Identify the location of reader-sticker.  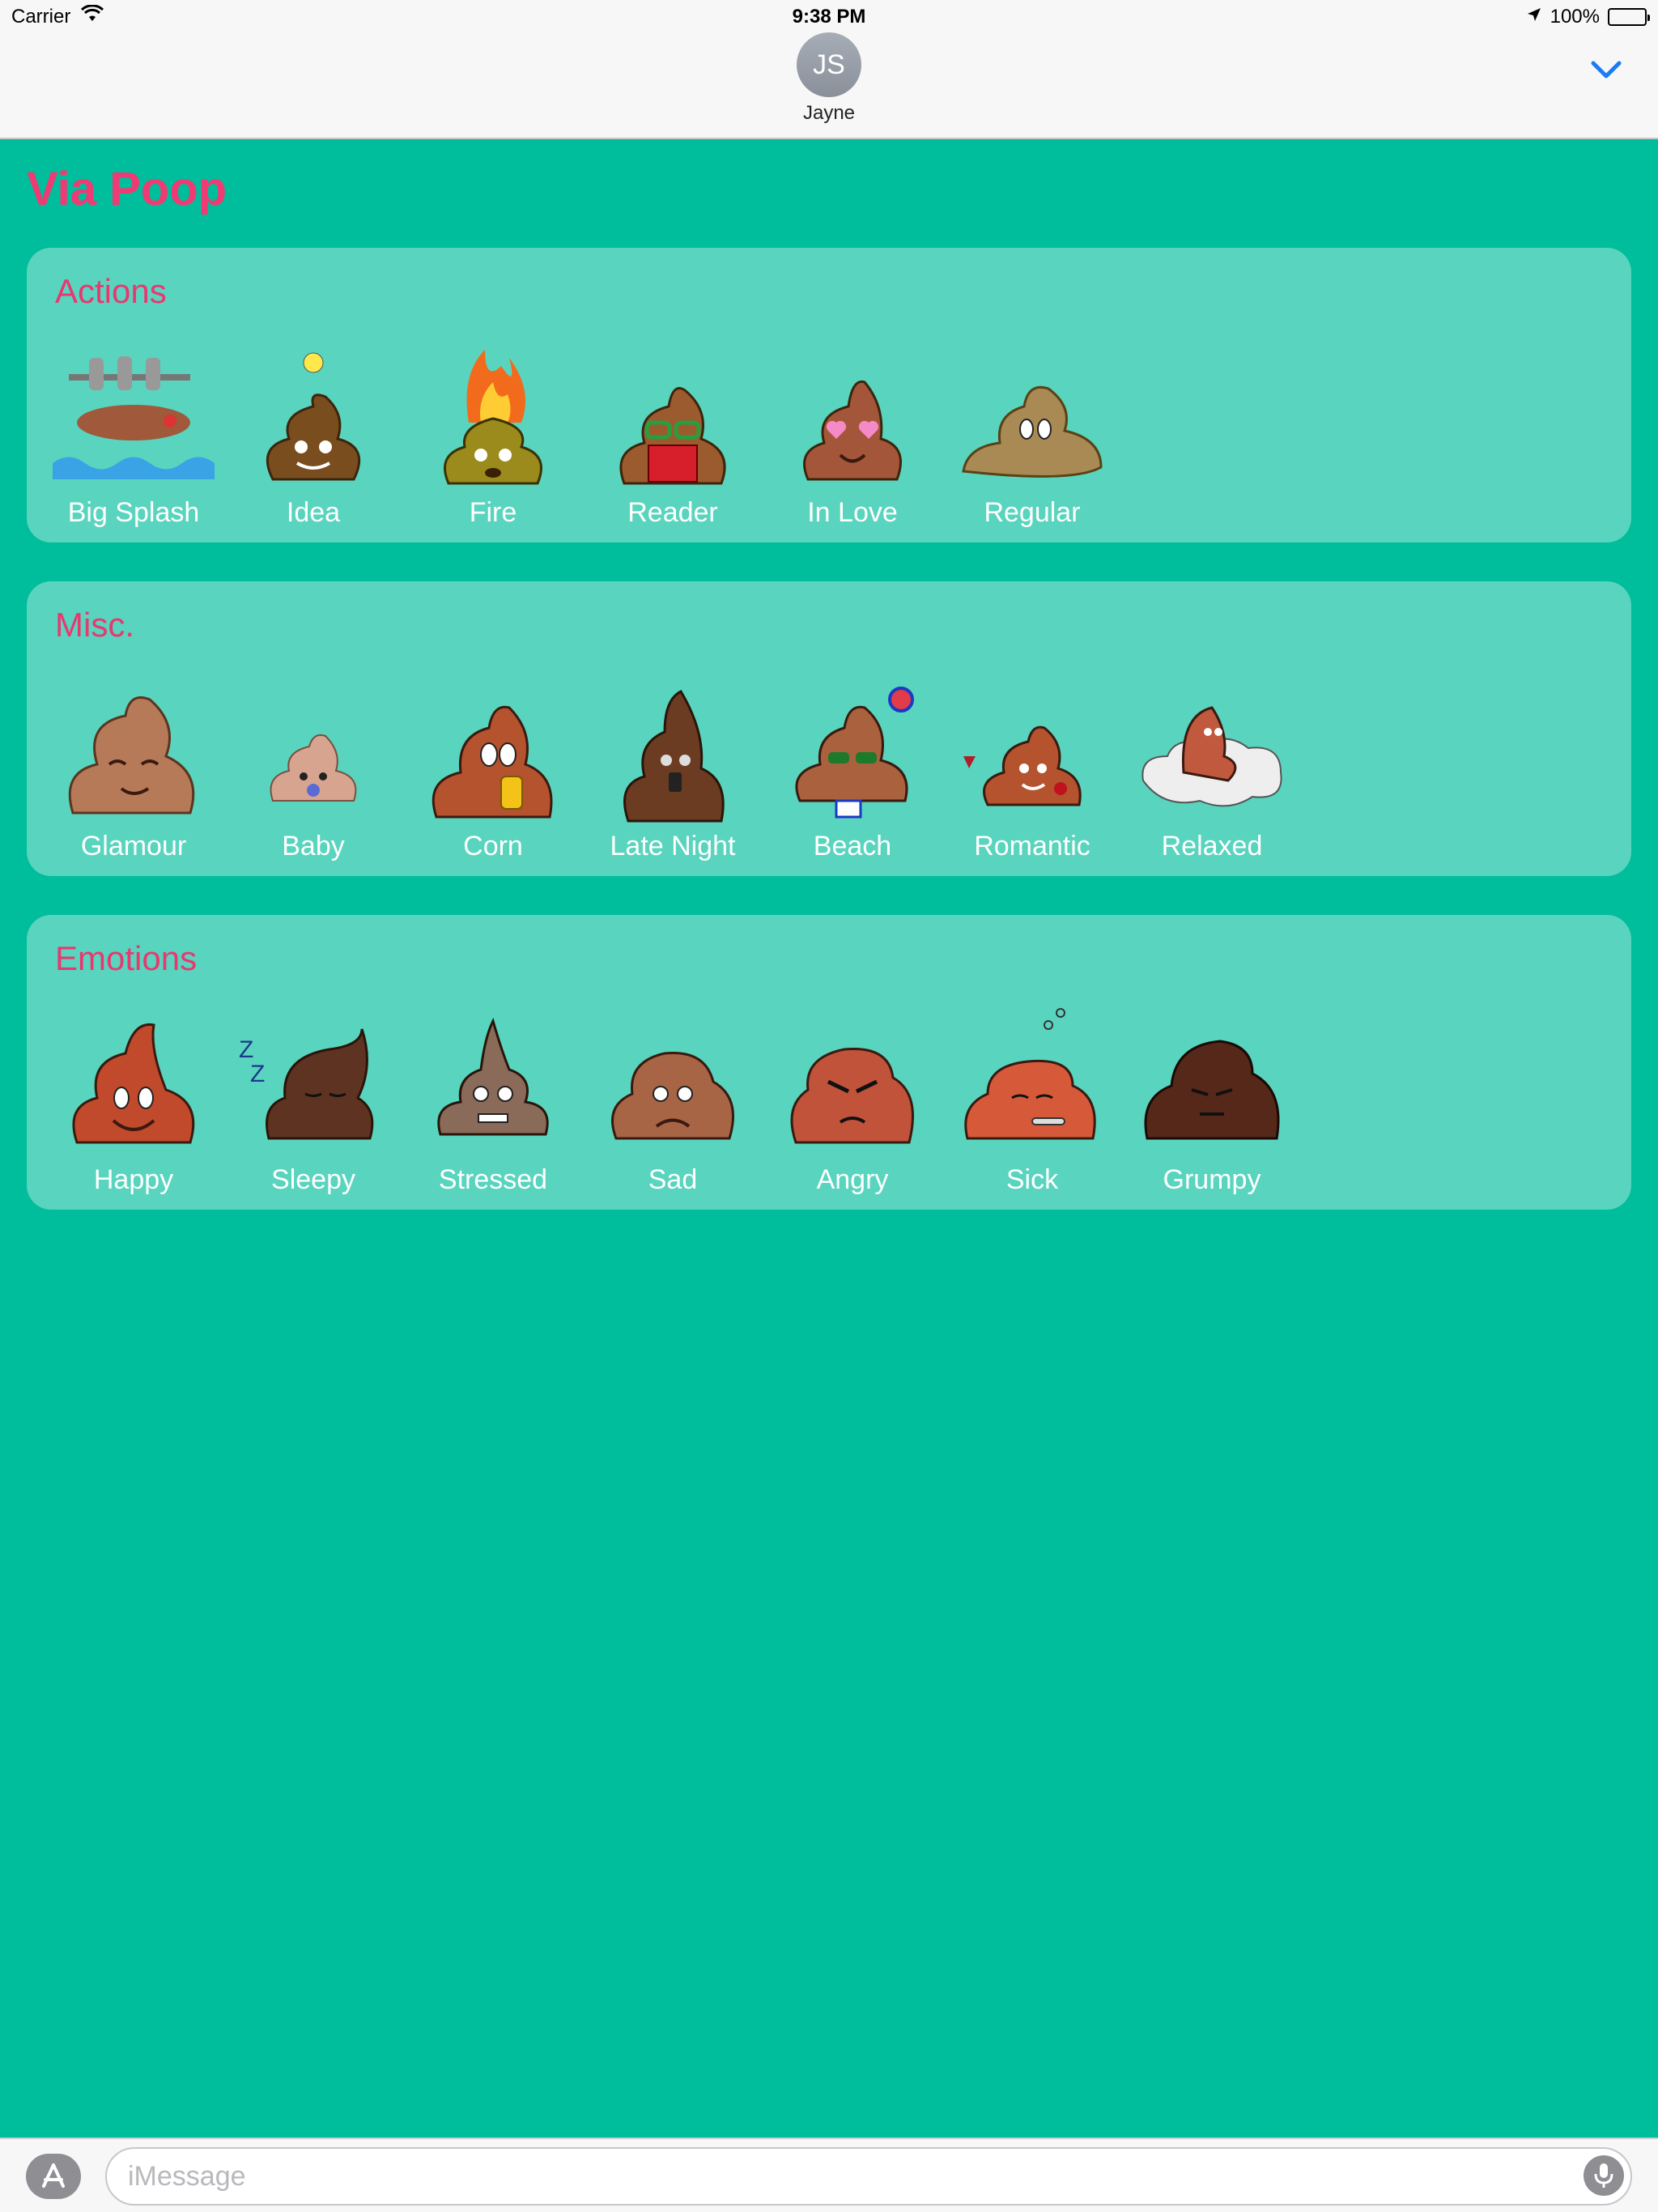
(672, 436).